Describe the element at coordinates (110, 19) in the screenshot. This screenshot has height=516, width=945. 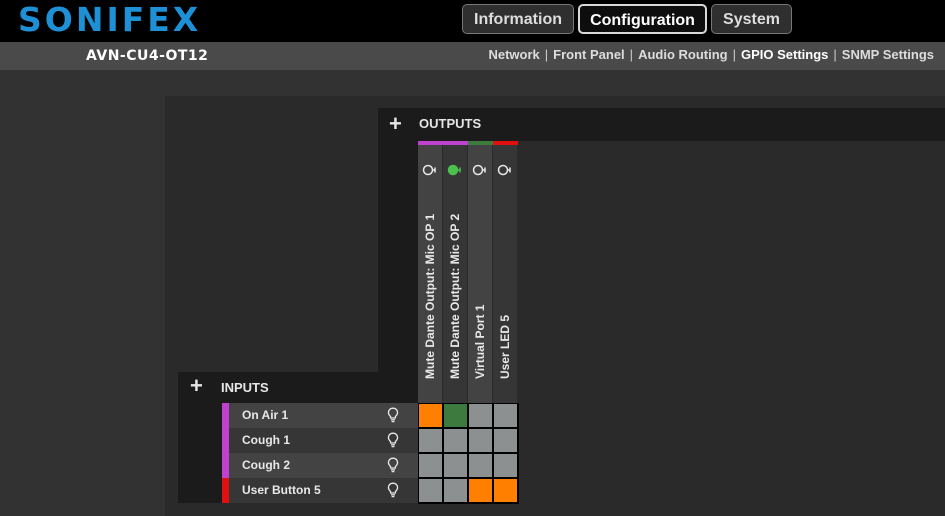
I see `sonifex-logo: SONIFEX` at that location.